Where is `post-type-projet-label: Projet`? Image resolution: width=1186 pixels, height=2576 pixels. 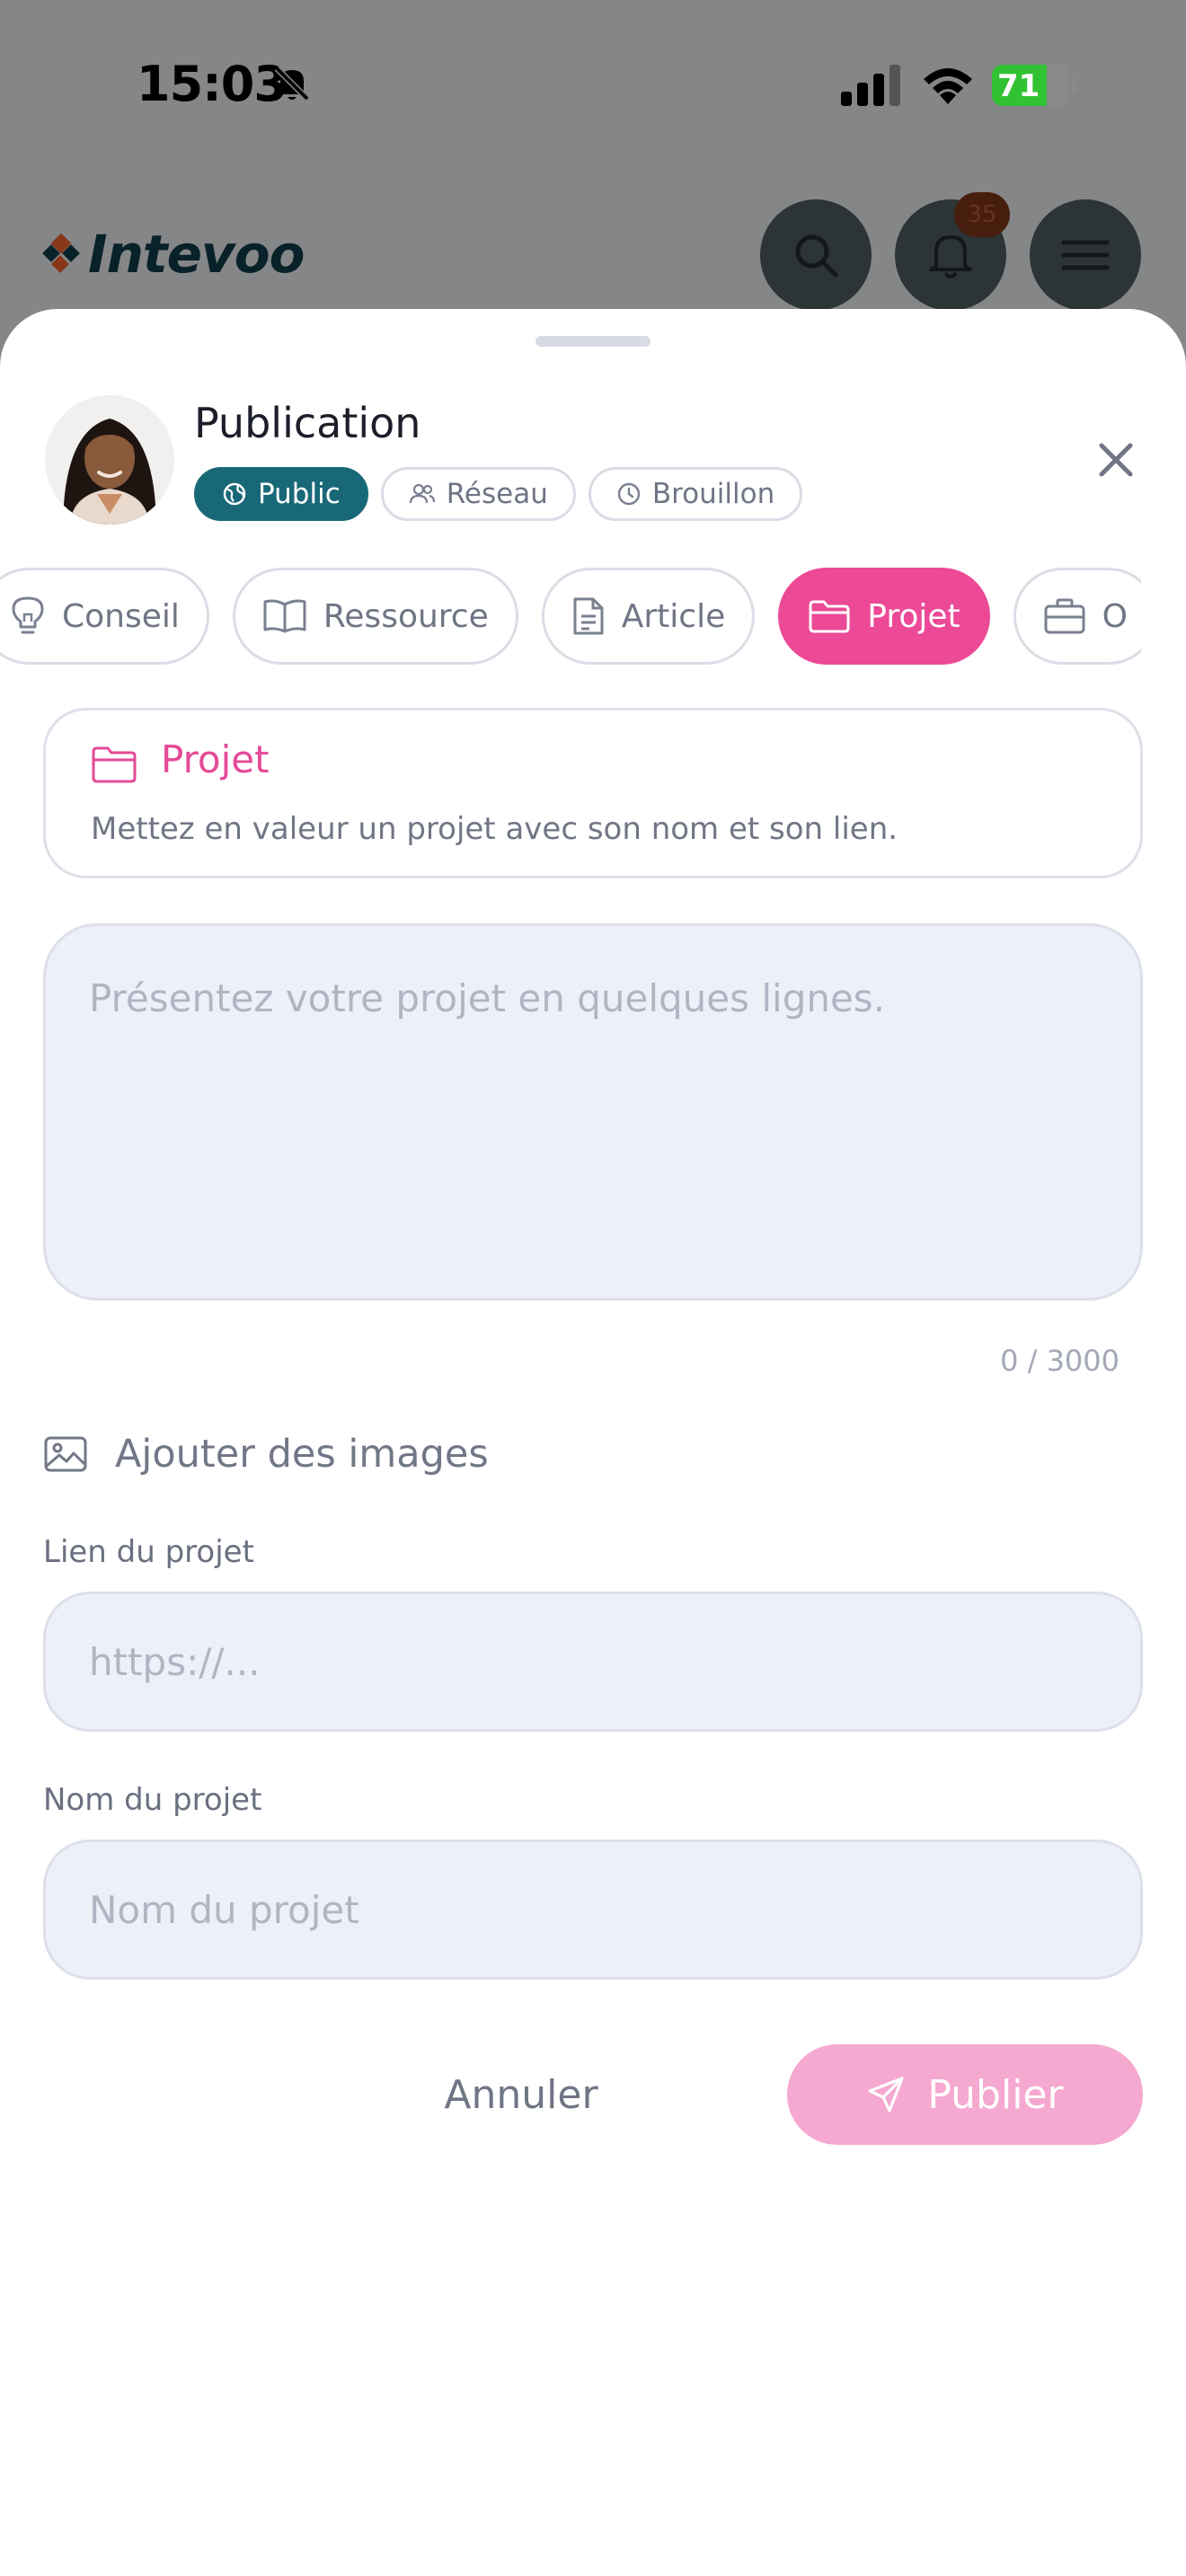
post-type-projet-label: Projet is located at coordinates (913, 616).